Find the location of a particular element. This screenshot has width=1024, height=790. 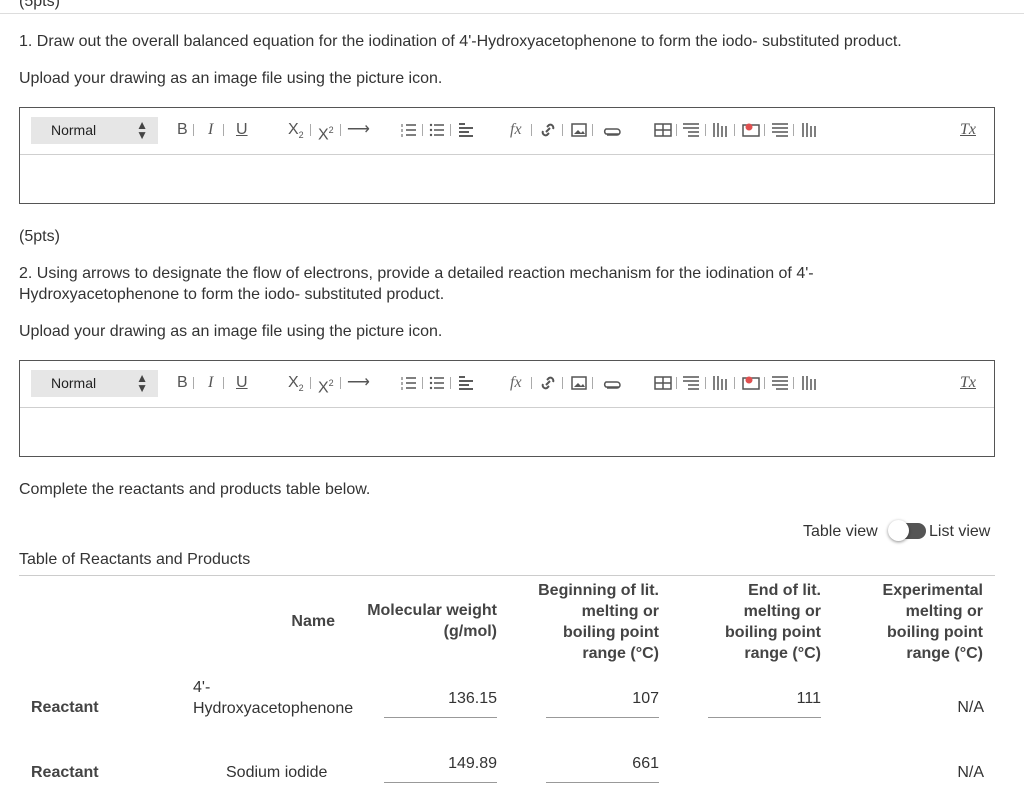

question-2-points: (5pts) is located at coordinates (39, 236).